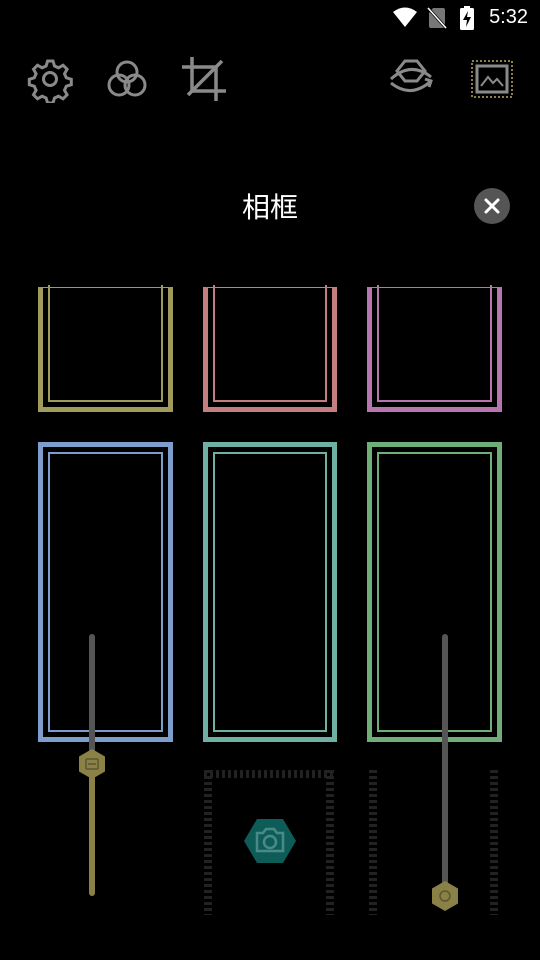 This screenshot has height=960, width=540. Describe the element at coordinates (467, 18) in the screenshot. I see `battery-charging-icon` at that location.